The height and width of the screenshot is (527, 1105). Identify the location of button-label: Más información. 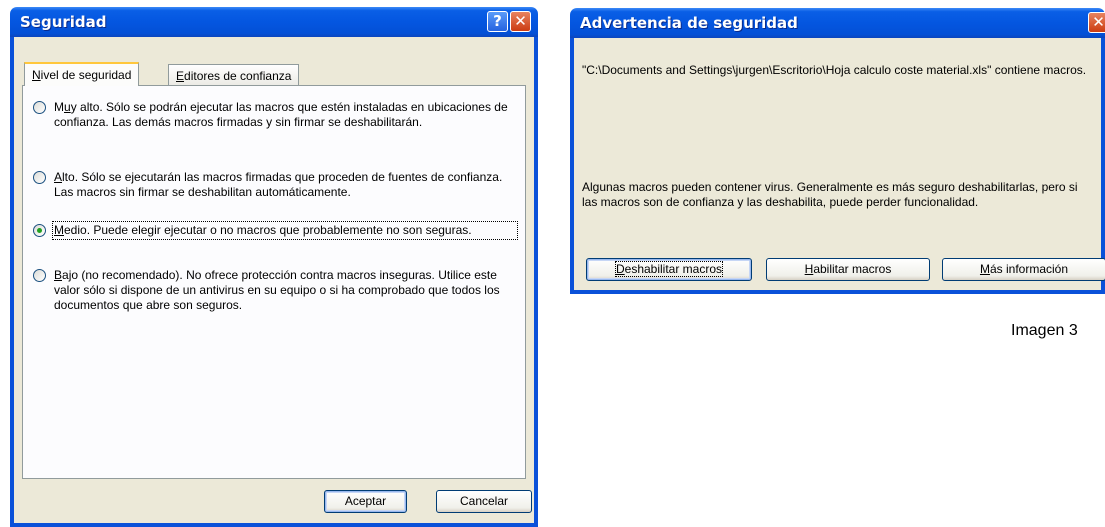
(1024, 269).